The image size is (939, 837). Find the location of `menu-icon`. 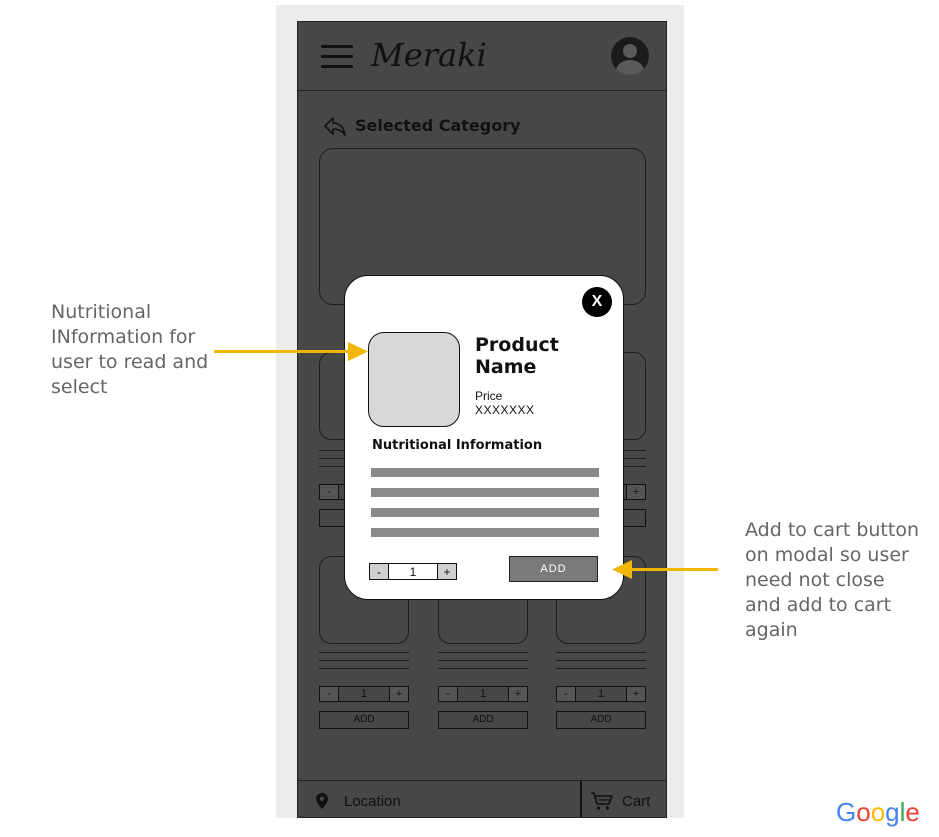

menu-icon is located at coordinates (337, 57).